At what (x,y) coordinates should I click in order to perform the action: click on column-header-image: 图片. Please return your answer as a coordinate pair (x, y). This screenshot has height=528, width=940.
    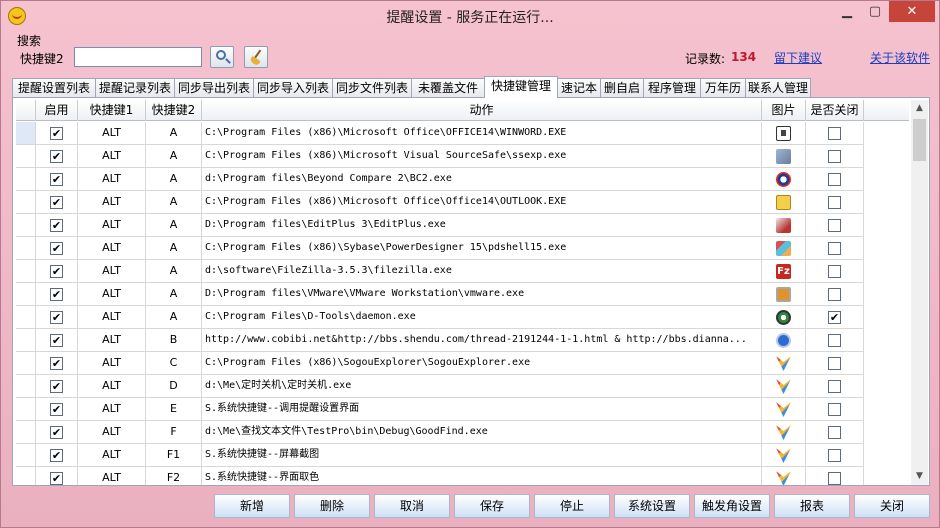
    Looking at the image, I should click on (784, 110).